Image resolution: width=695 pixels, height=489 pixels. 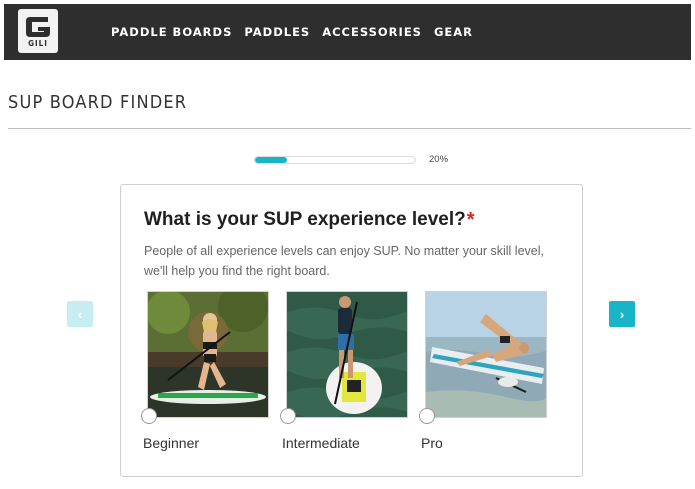 I want to click on next-button: ›, so click(x=622, y=314).